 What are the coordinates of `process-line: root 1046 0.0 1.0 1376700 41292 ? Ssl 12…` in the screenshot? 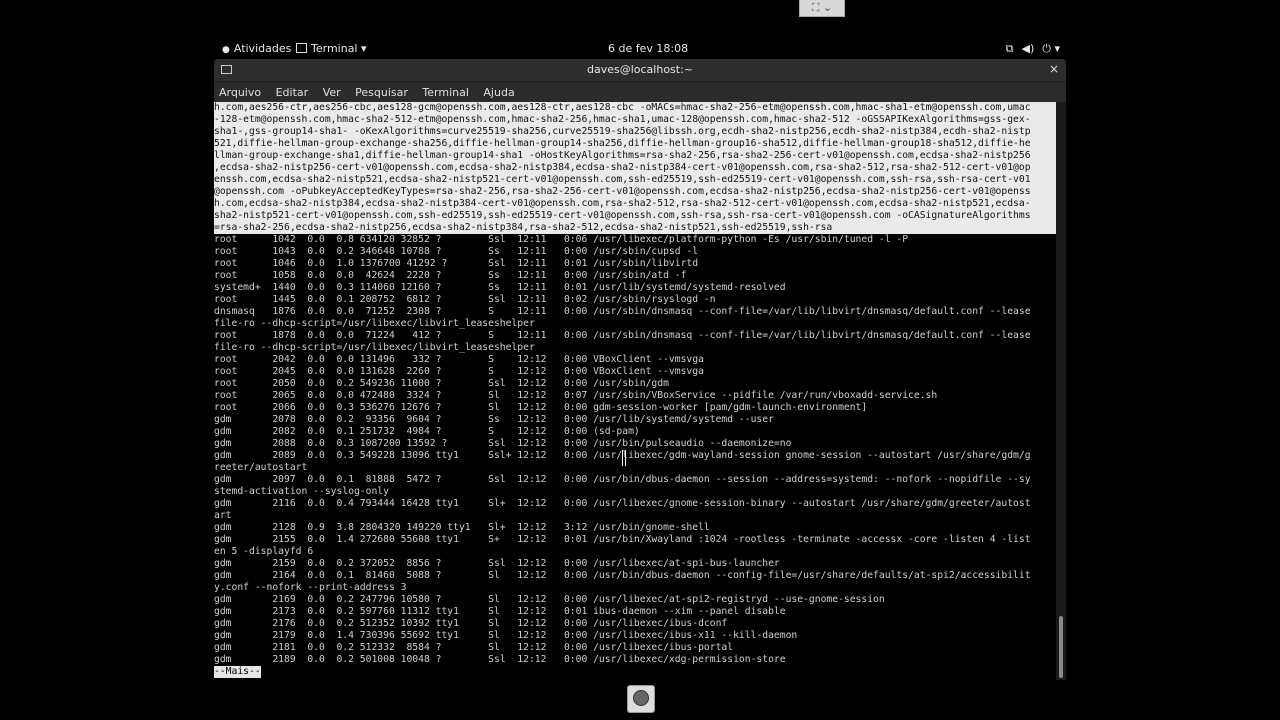 It's located at (456, 263).